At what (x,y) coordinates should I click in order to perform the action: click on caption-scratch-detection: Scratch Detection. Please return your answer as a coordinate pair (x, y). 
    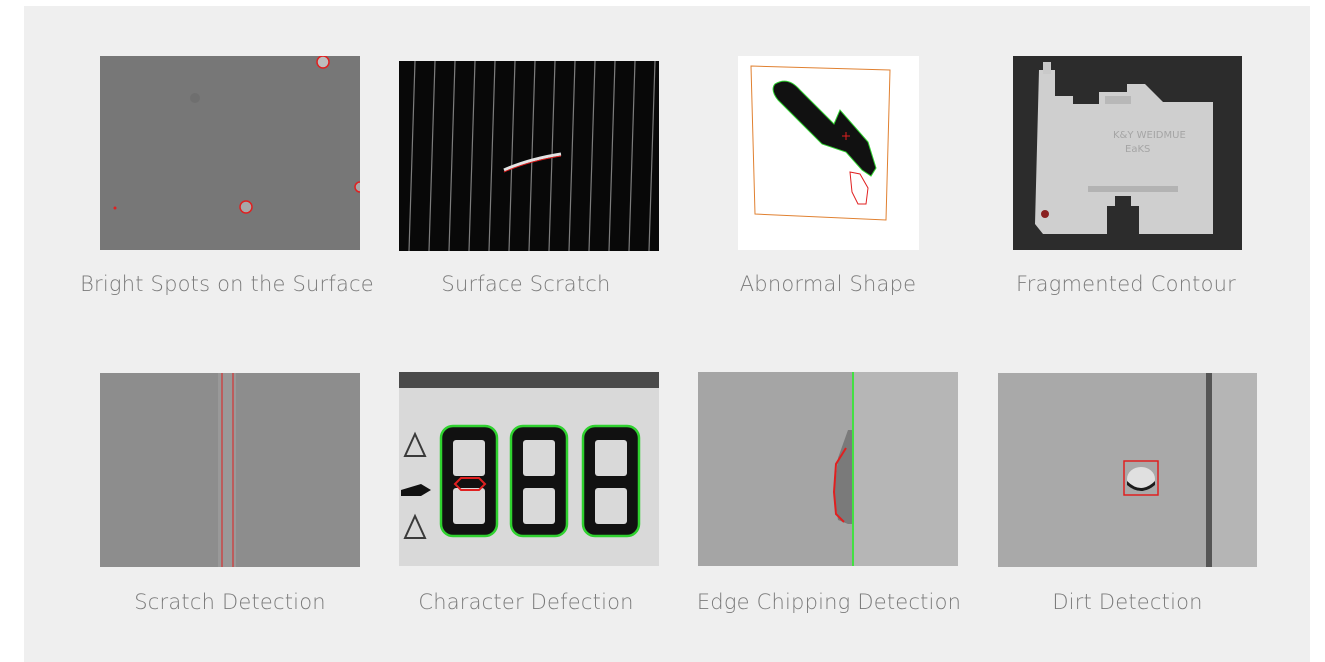
    Looking at the image, I should click on (230, 602).